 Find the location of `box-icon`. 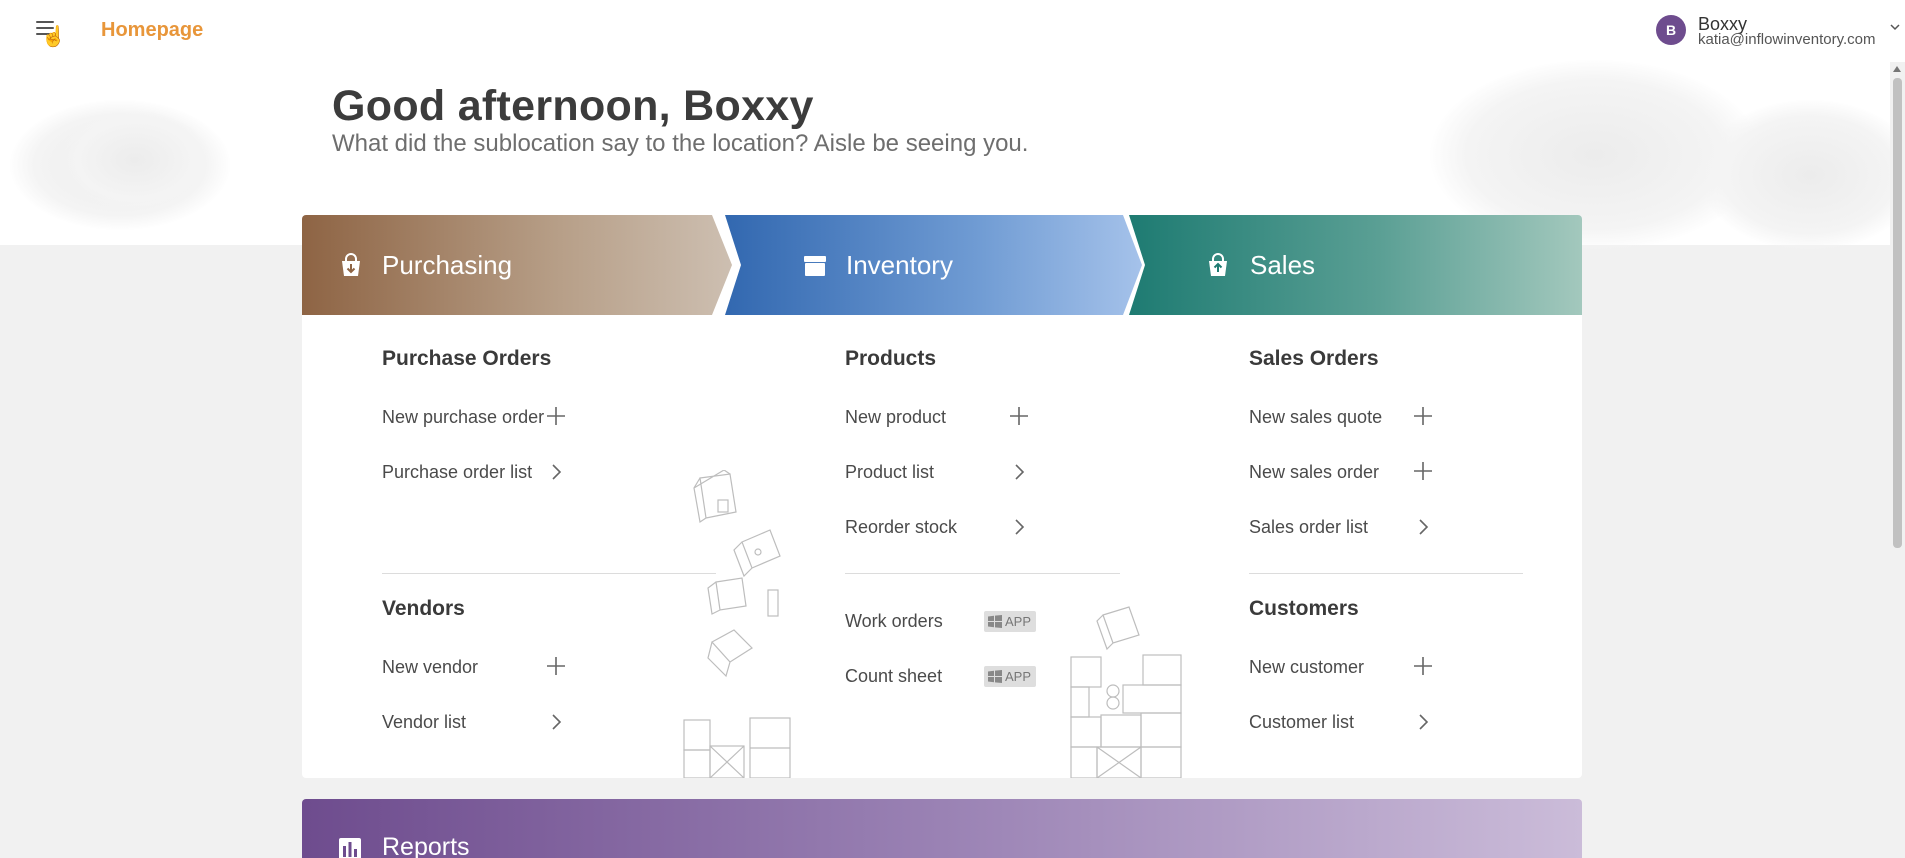

box-icon is located at coordinates (815, 266).